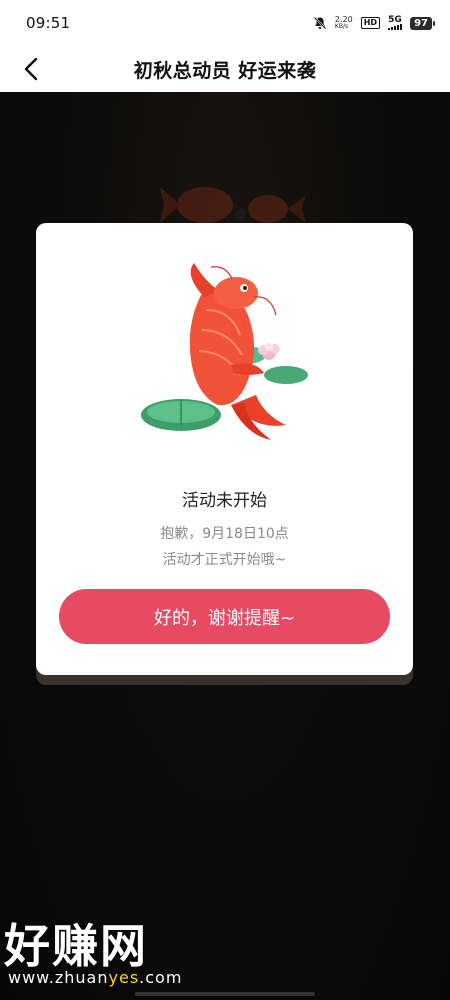  I want to click on watermark-url-suffix: .com, so click(161, 977).